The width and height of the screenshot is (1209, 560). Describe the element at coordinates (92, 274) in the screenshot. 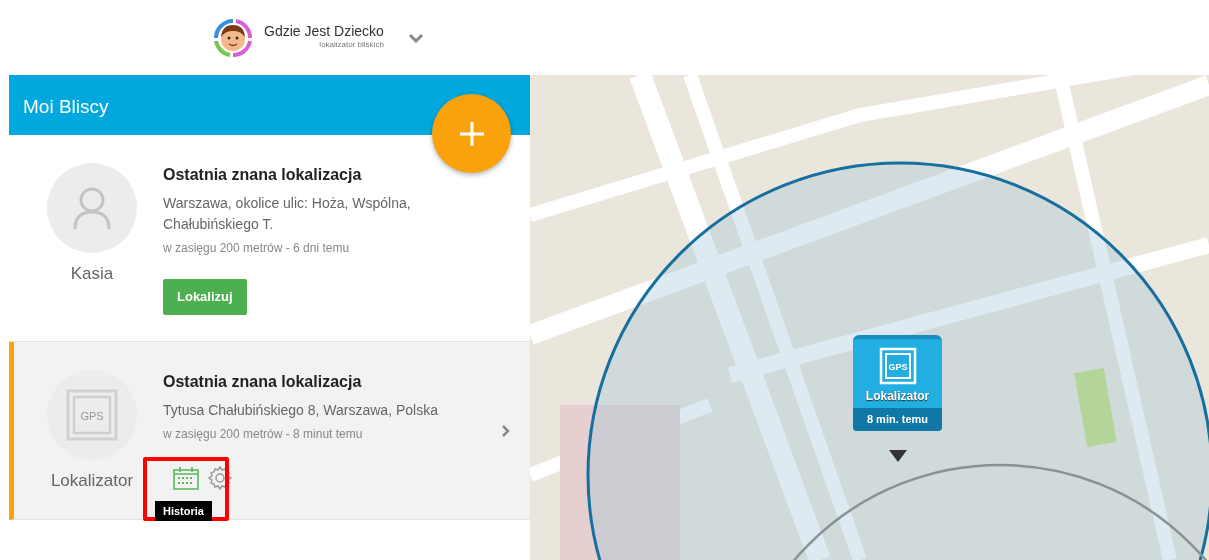

I see `contact-name: Kasia` at that location.